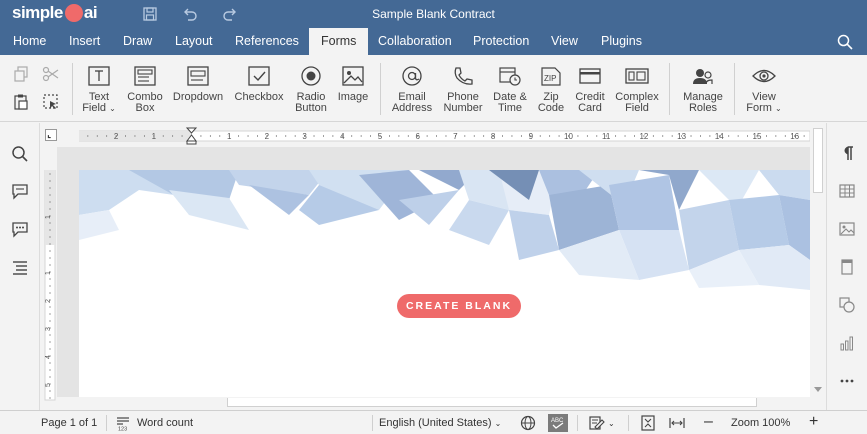 The height and width of the screenshot is (434, 867). Describe the element at coordinates (145, 76) in the screenshot. I see `combo-box-icon` at that location.